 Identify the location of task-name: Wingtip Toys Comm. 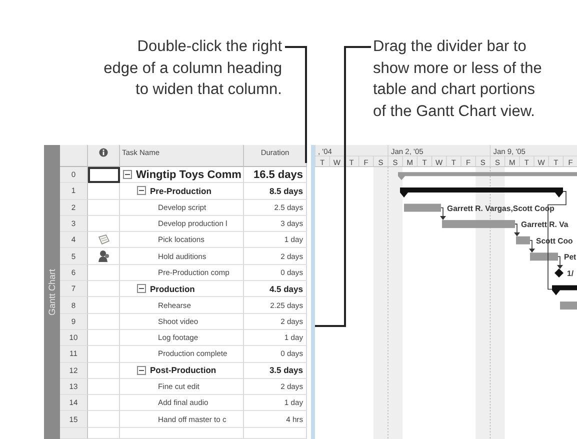
(189, 174).